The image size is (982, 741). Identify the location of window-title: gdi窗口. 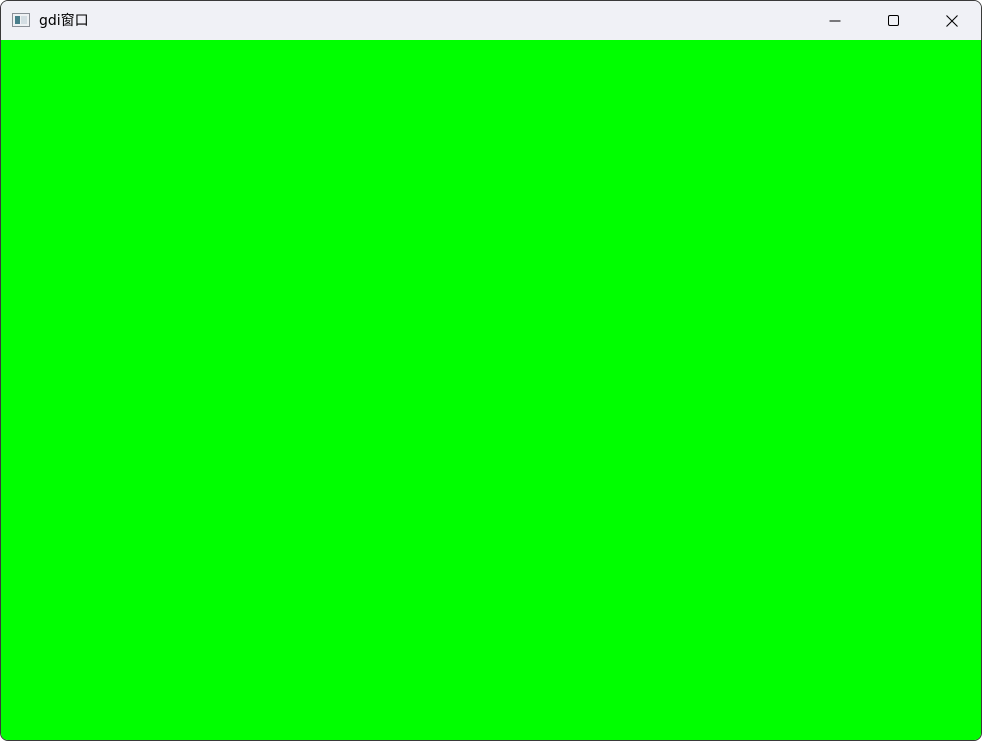
(64, 21).